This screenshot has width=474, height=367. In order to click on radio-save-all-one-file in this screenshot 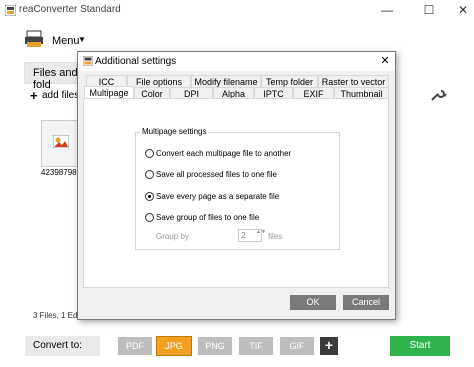, I will do `click(149, 174)`.